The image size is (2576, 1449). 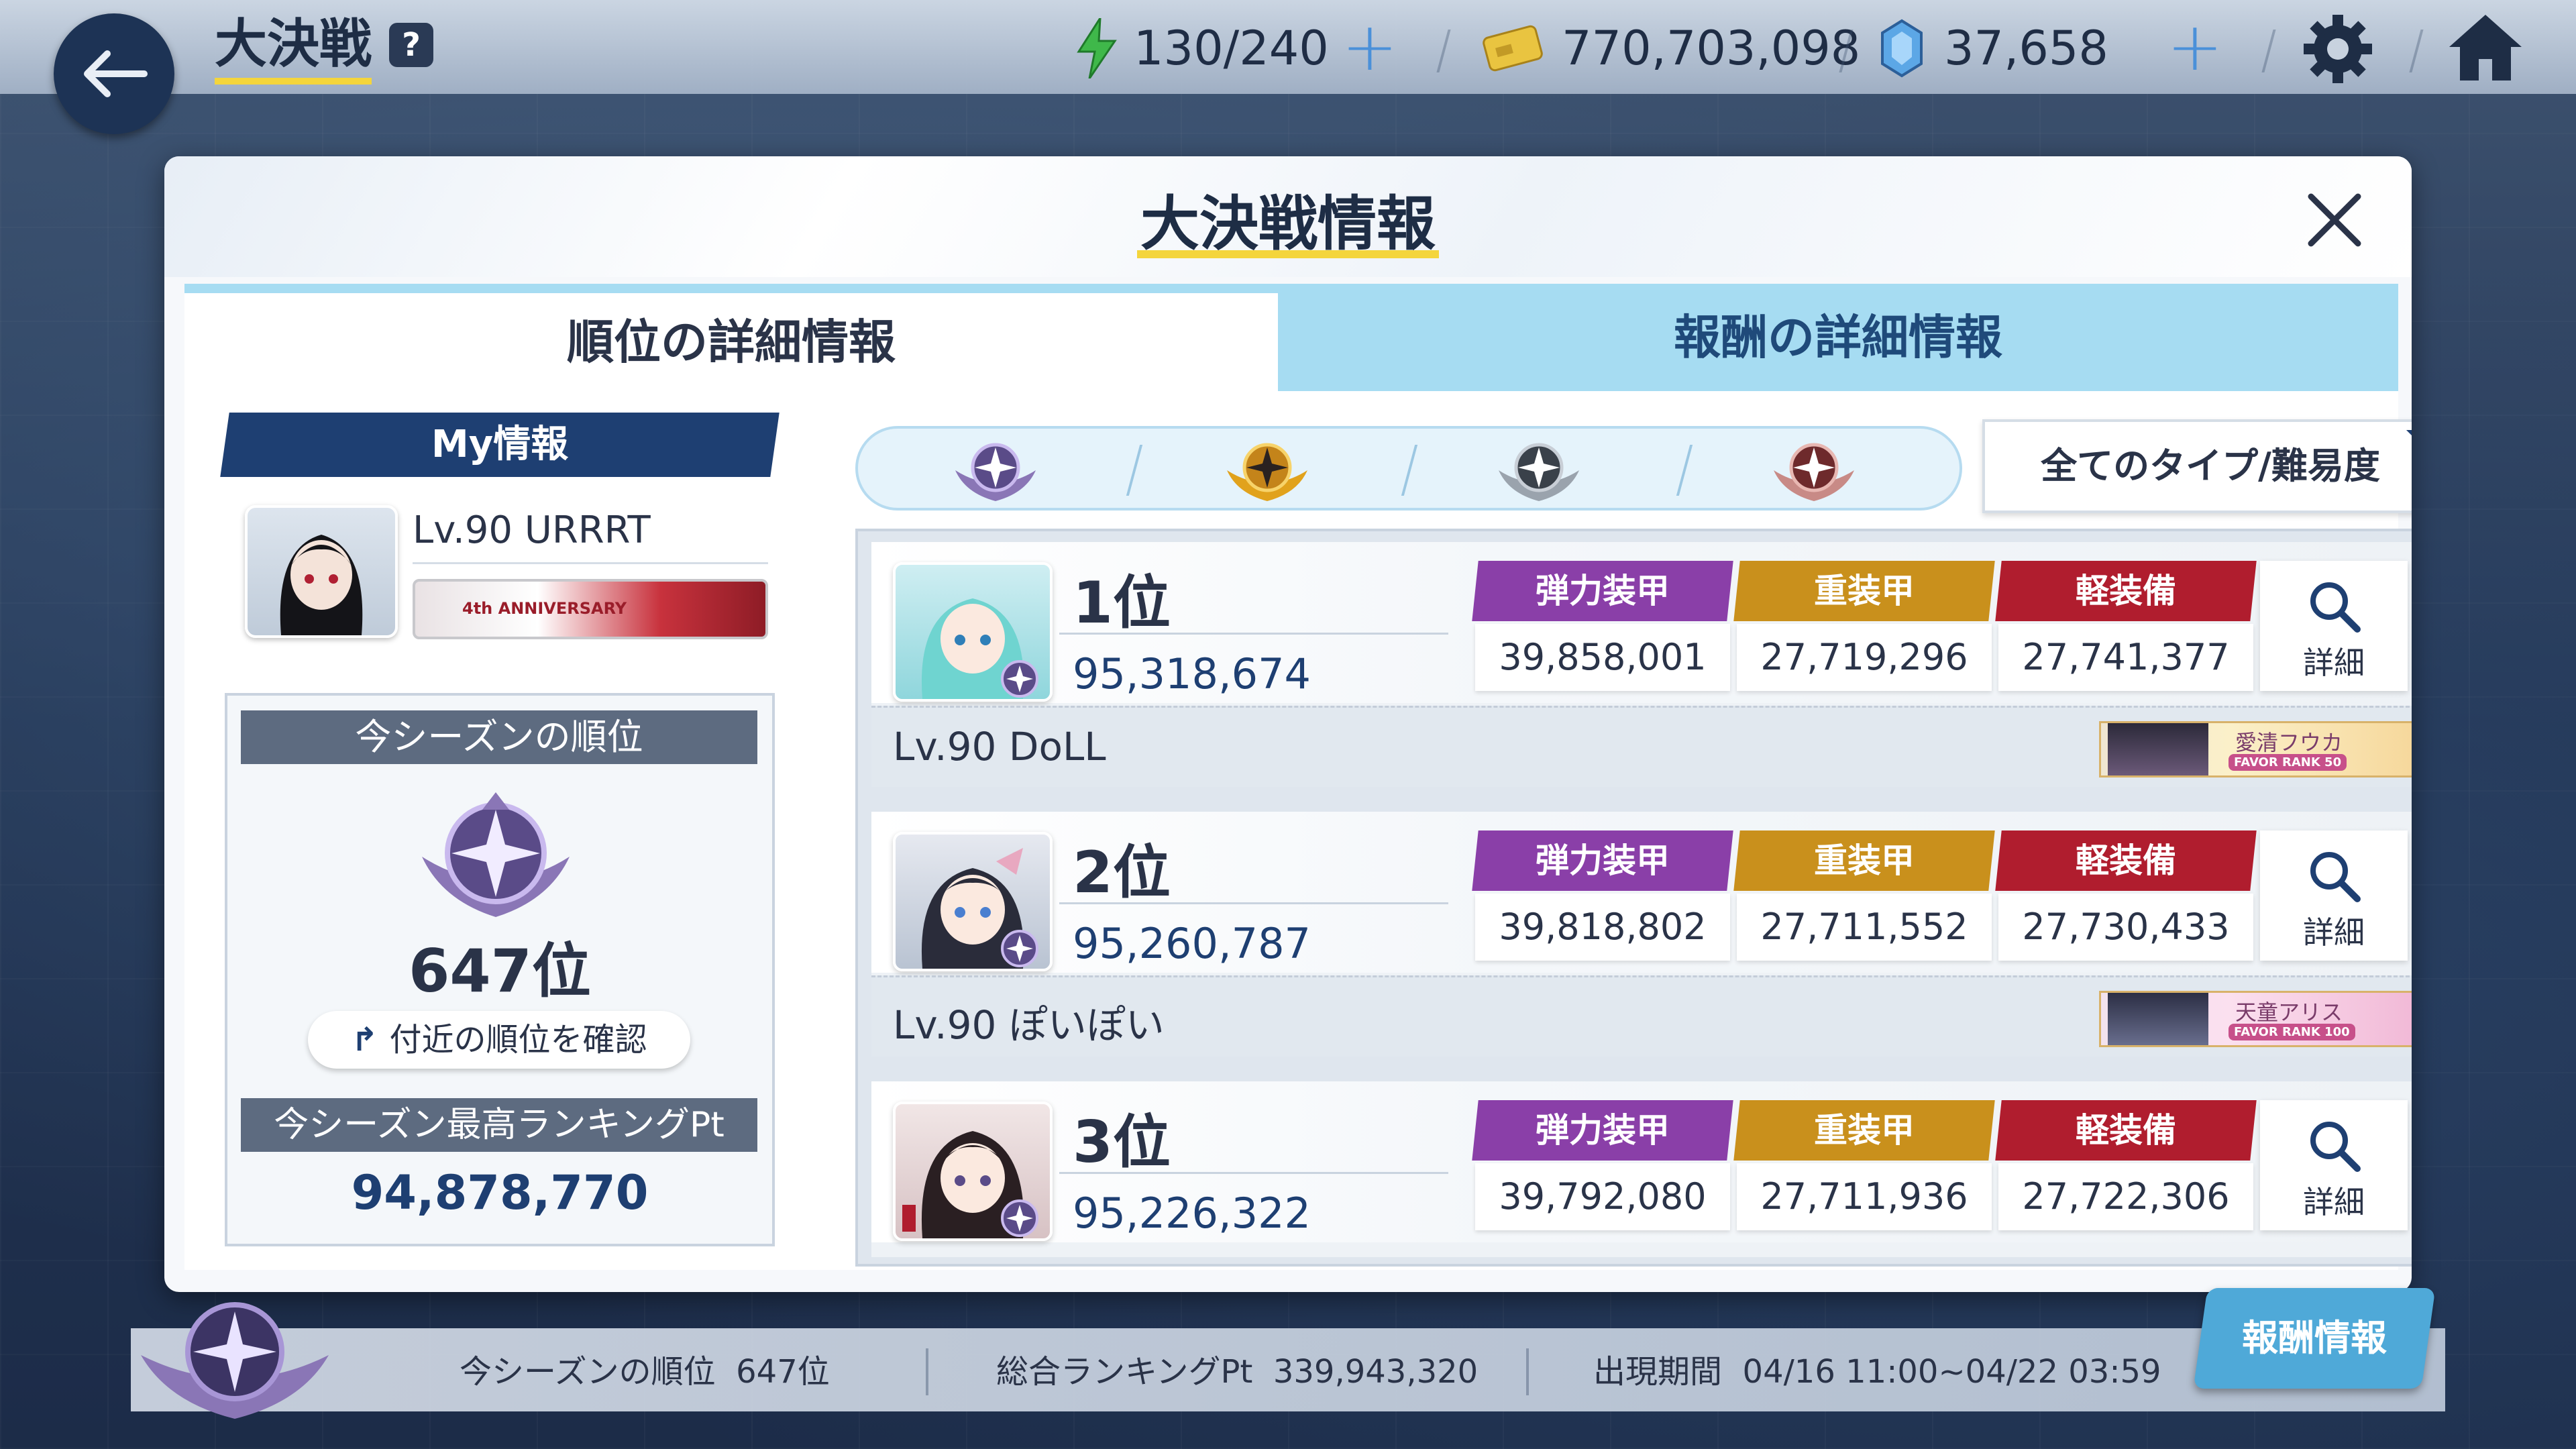 I want to click on screen-title: 大決戦, so click(x=293, y=48).